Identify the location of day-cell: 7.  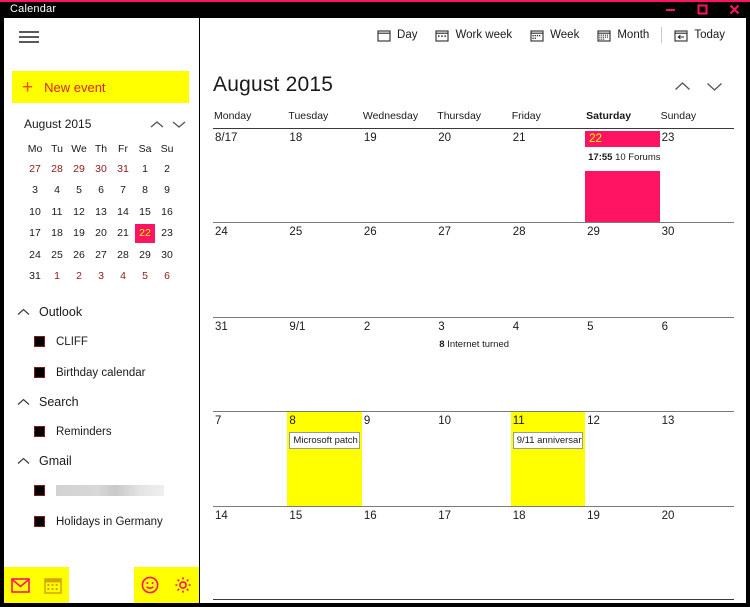
(250, 458).